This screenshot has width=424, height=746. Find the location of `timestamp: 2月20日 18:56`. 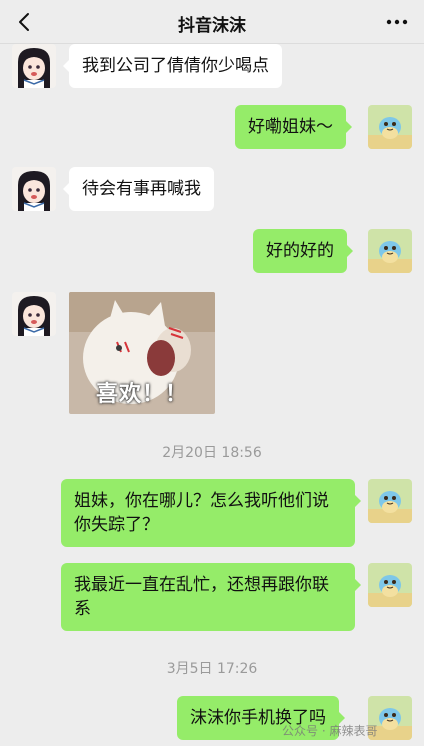

timestamp: 2月20日 18:56 is located at coordinates (212, 453).